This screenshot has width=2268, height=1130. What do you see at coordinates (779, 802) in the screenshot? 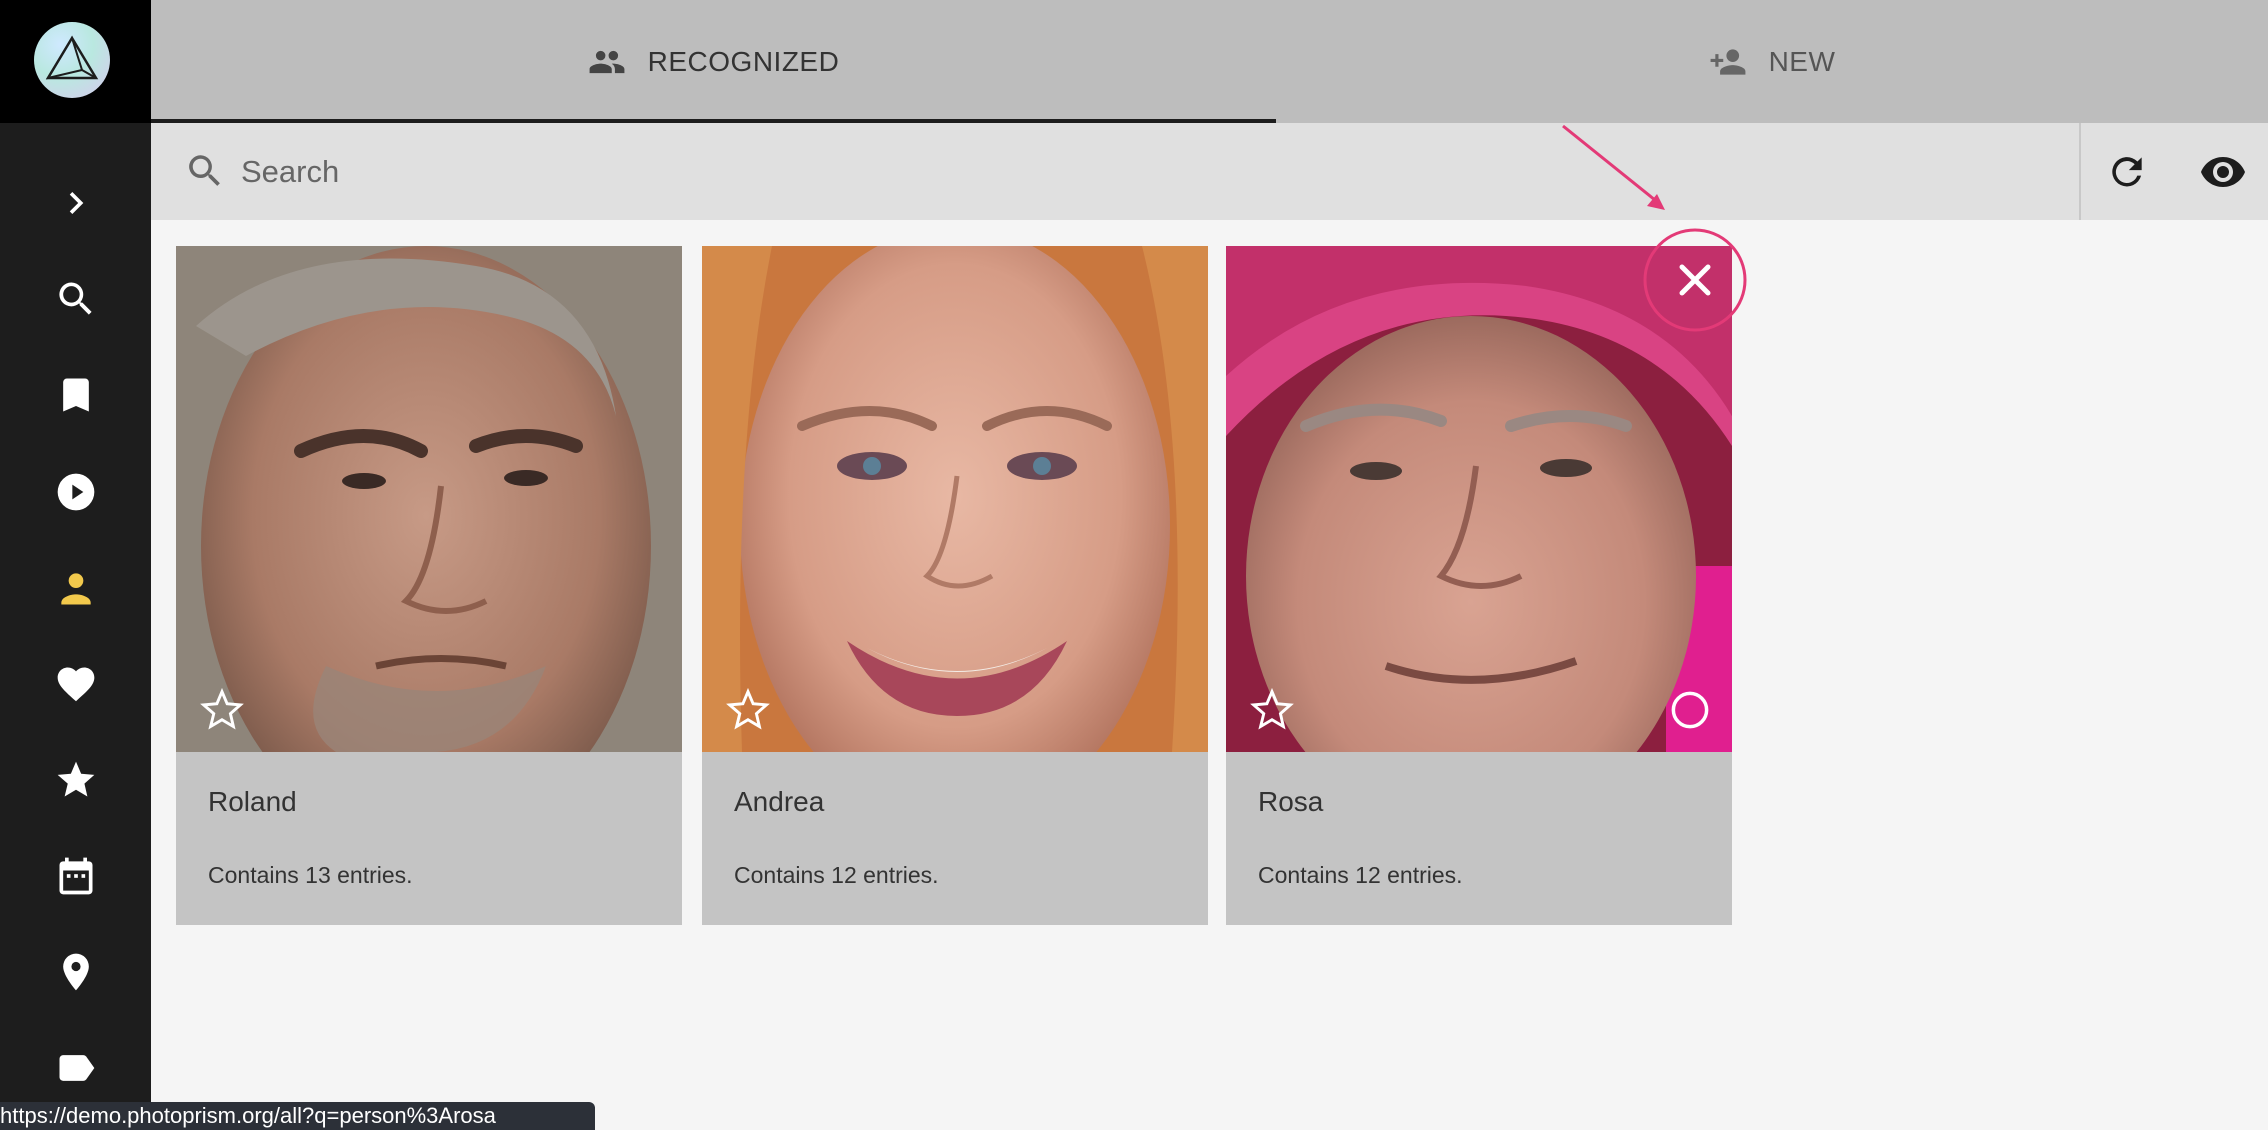
I see `person-name: Andrea` at bounding box center [779, 802].